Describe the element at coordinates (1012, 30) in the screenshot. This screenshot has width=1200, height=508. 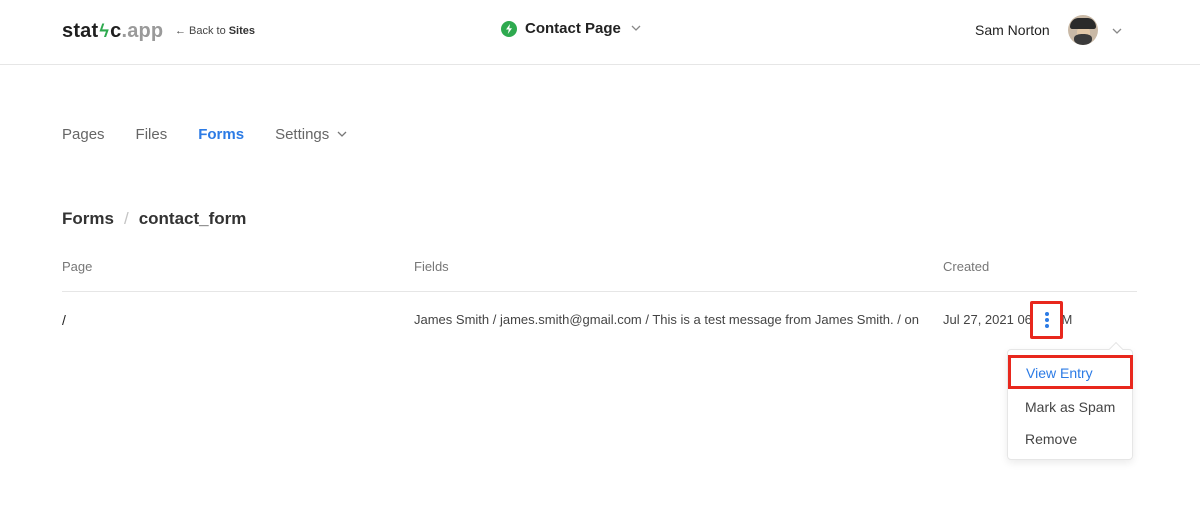
I see `user-name: Sam Norton` at that location.